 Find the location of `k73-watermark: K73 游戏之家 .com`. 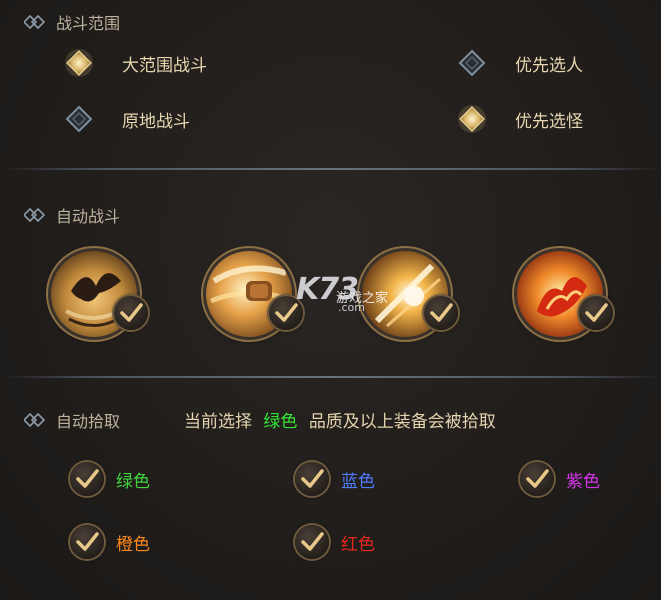

k73-watermark: K73 游戏之家 .com is located at coordinates (351, 294).